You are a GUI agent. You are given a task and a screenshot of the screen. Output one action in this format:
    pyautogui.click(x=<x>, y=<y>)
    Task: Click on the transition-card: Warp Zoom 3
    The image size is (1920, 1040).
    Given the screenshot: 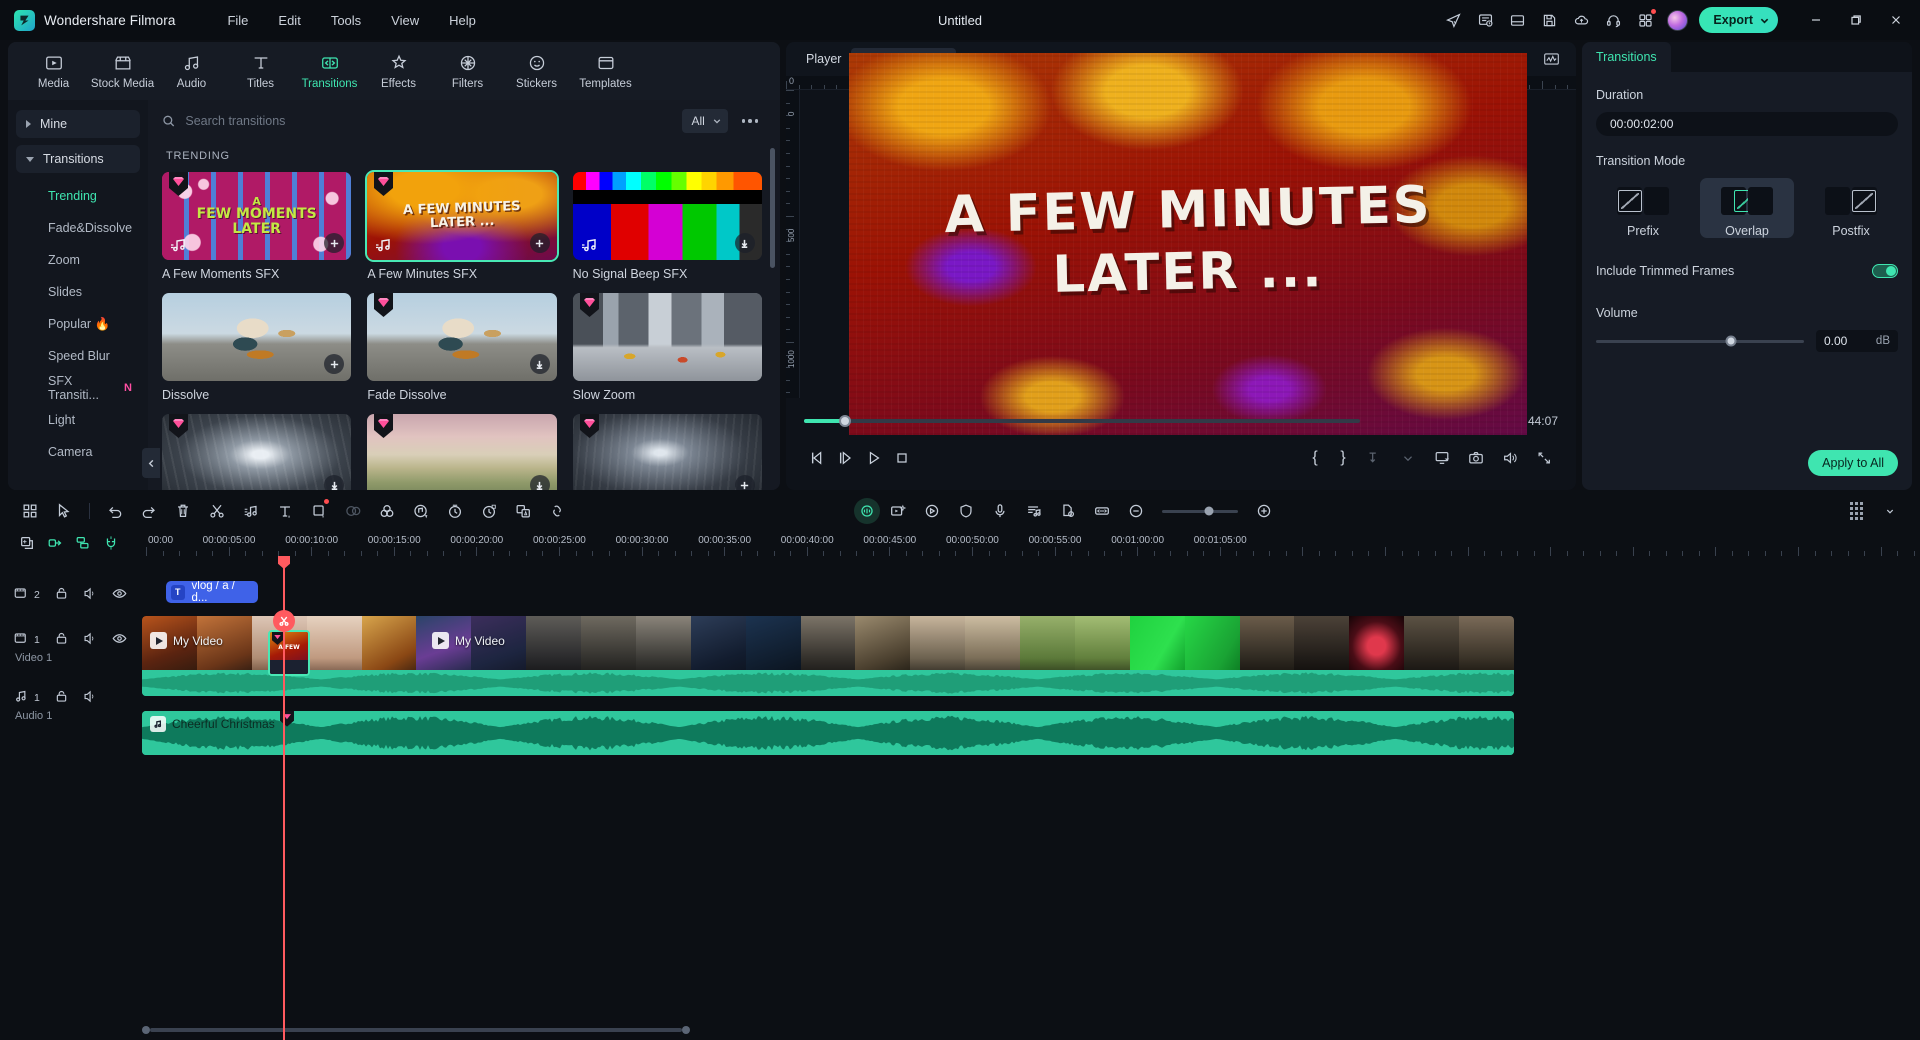 What is the action you would take?
    pyautogui.click(x=667, y=452)
    